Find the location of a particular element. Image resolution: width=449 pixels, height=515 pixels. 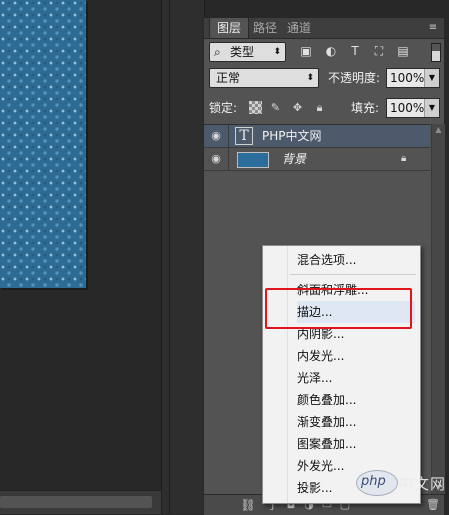

layer-row-text: ◉ T PHP中文网 is located at coordinates (317, 136).